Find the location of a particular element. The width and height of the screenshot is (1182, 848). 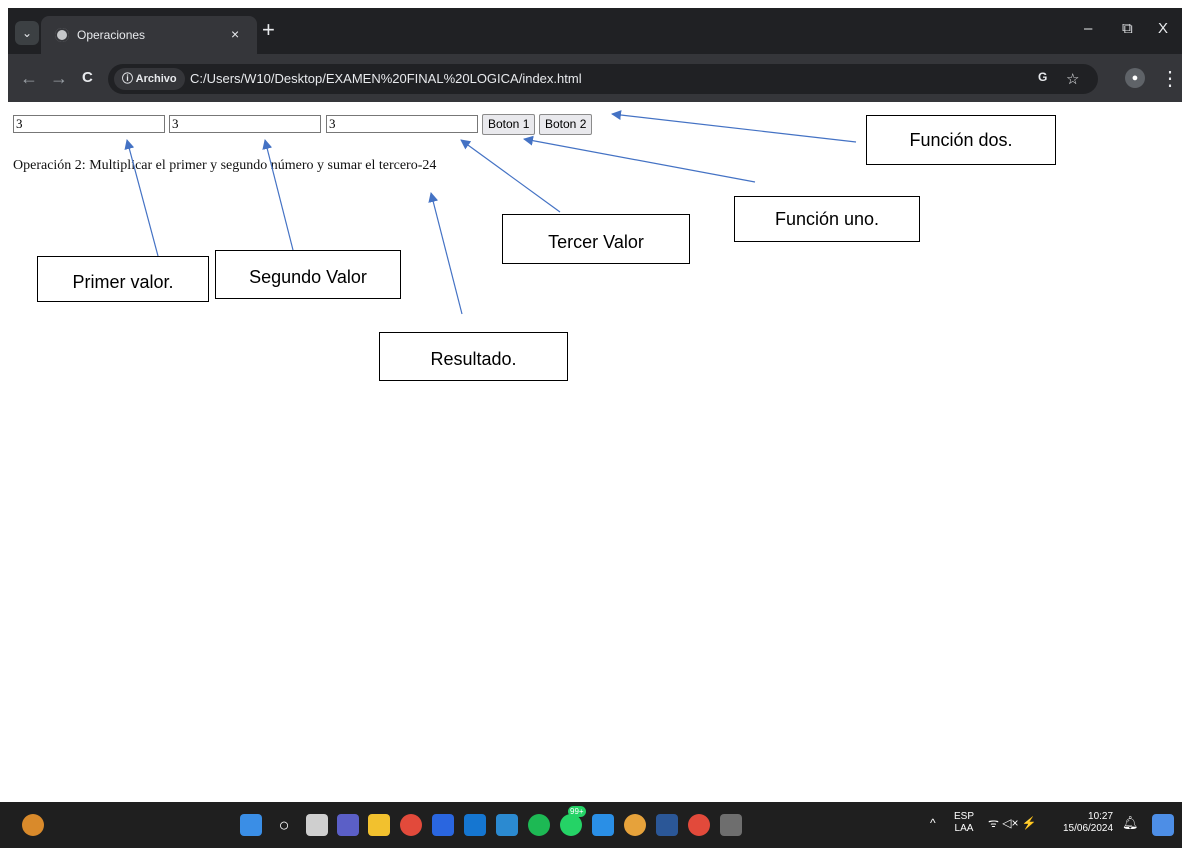

callout-funcion-dos: Función dos. is located at coordinates (961, 140).